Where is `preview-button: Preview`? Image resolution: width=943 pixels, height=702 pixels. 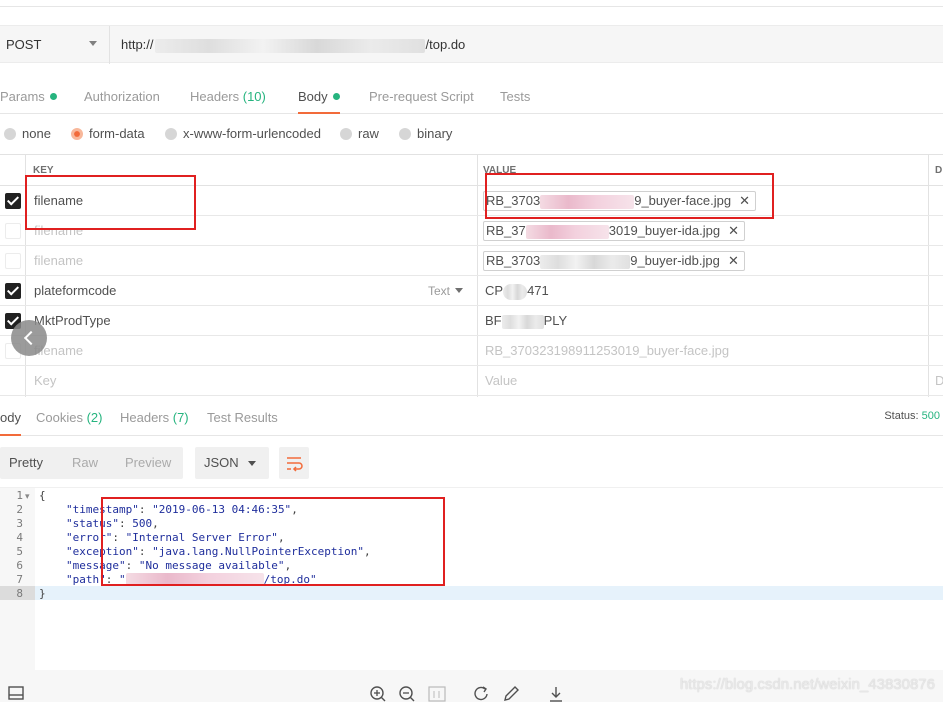
preview-button: Preview is located at coordinates (148, 463).